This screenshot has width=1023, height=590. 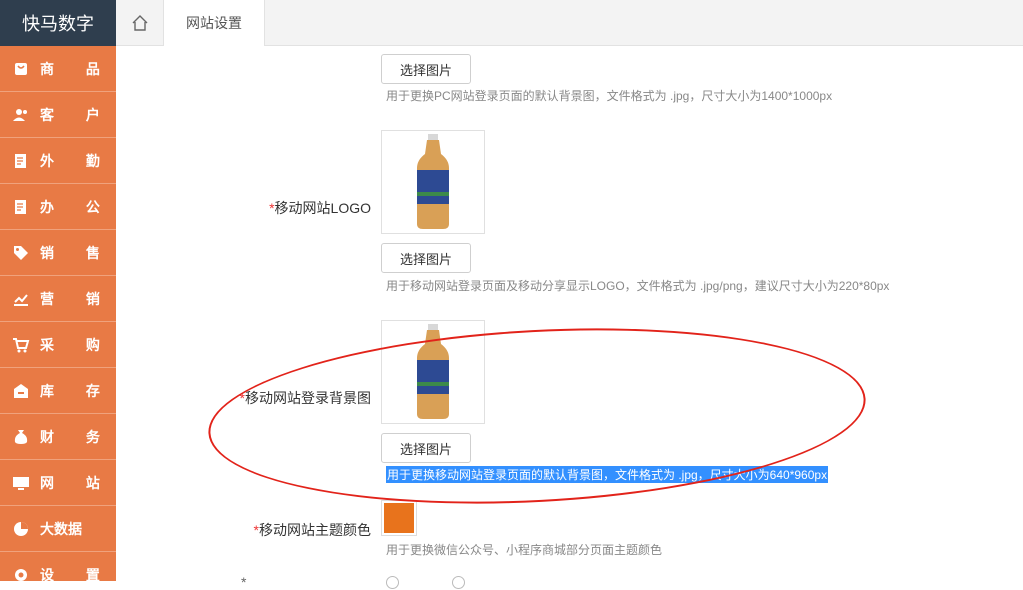 What do you see at coordinates (21, 391) in the screenshot?
I see `warehouse-icon` at bounding box center [21, 391].